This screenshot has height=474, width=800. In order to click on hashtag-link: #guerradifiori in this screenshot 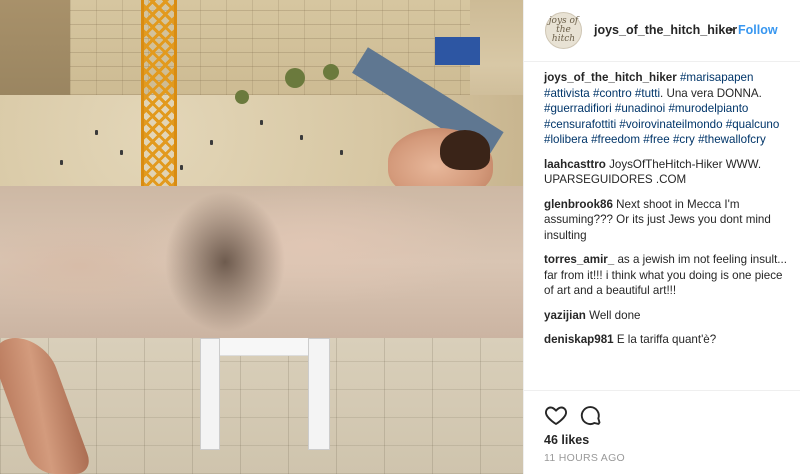, I will do `click(578, 108)`.